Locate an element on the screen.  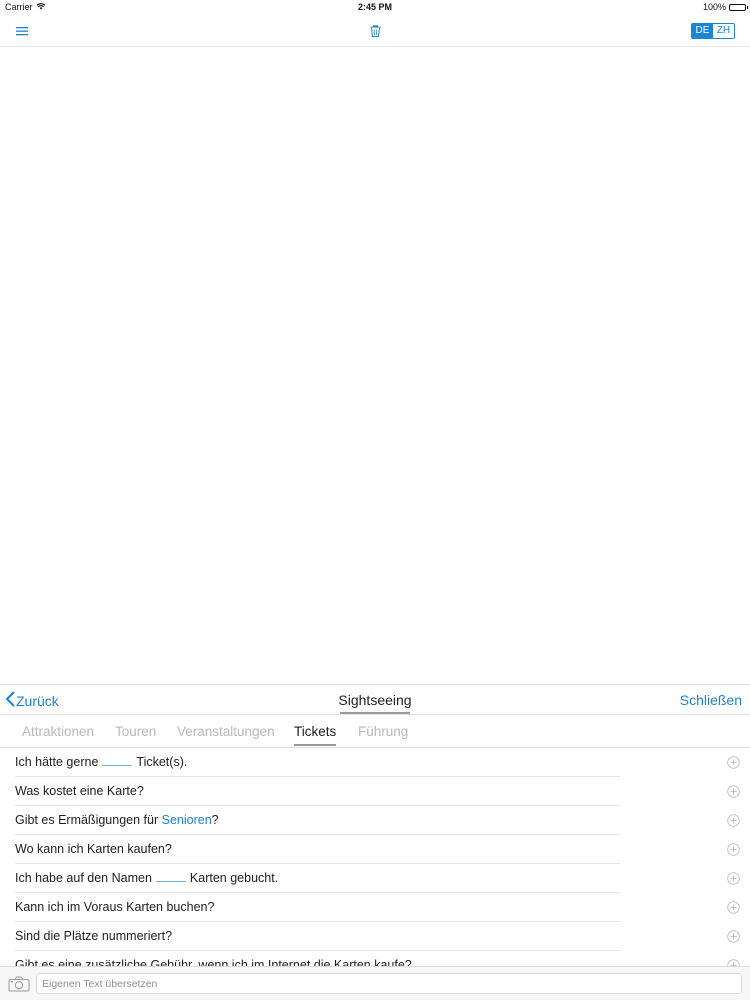
phrase-text-before: Ich habe auf den Namen is located at coordinates (83, 878).